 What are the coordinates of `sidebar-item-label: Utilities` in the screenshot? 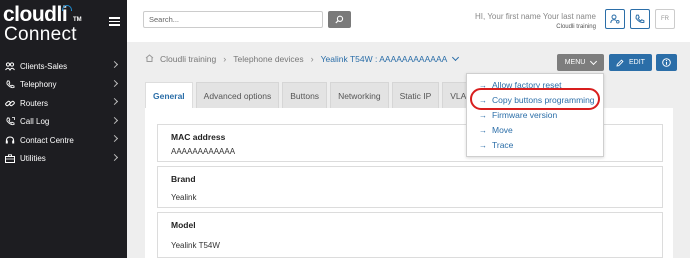 It's located at (33, 159).